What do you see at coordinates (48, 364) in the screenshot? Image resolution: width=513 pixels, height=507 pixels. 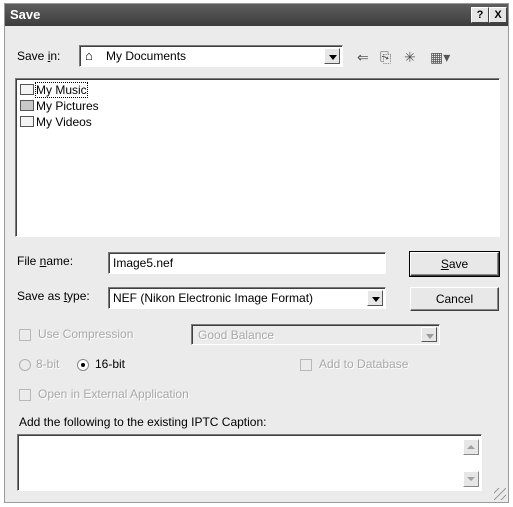 I see `radio-8-bit-label: 8-bit` at bounding box center [48, 364].